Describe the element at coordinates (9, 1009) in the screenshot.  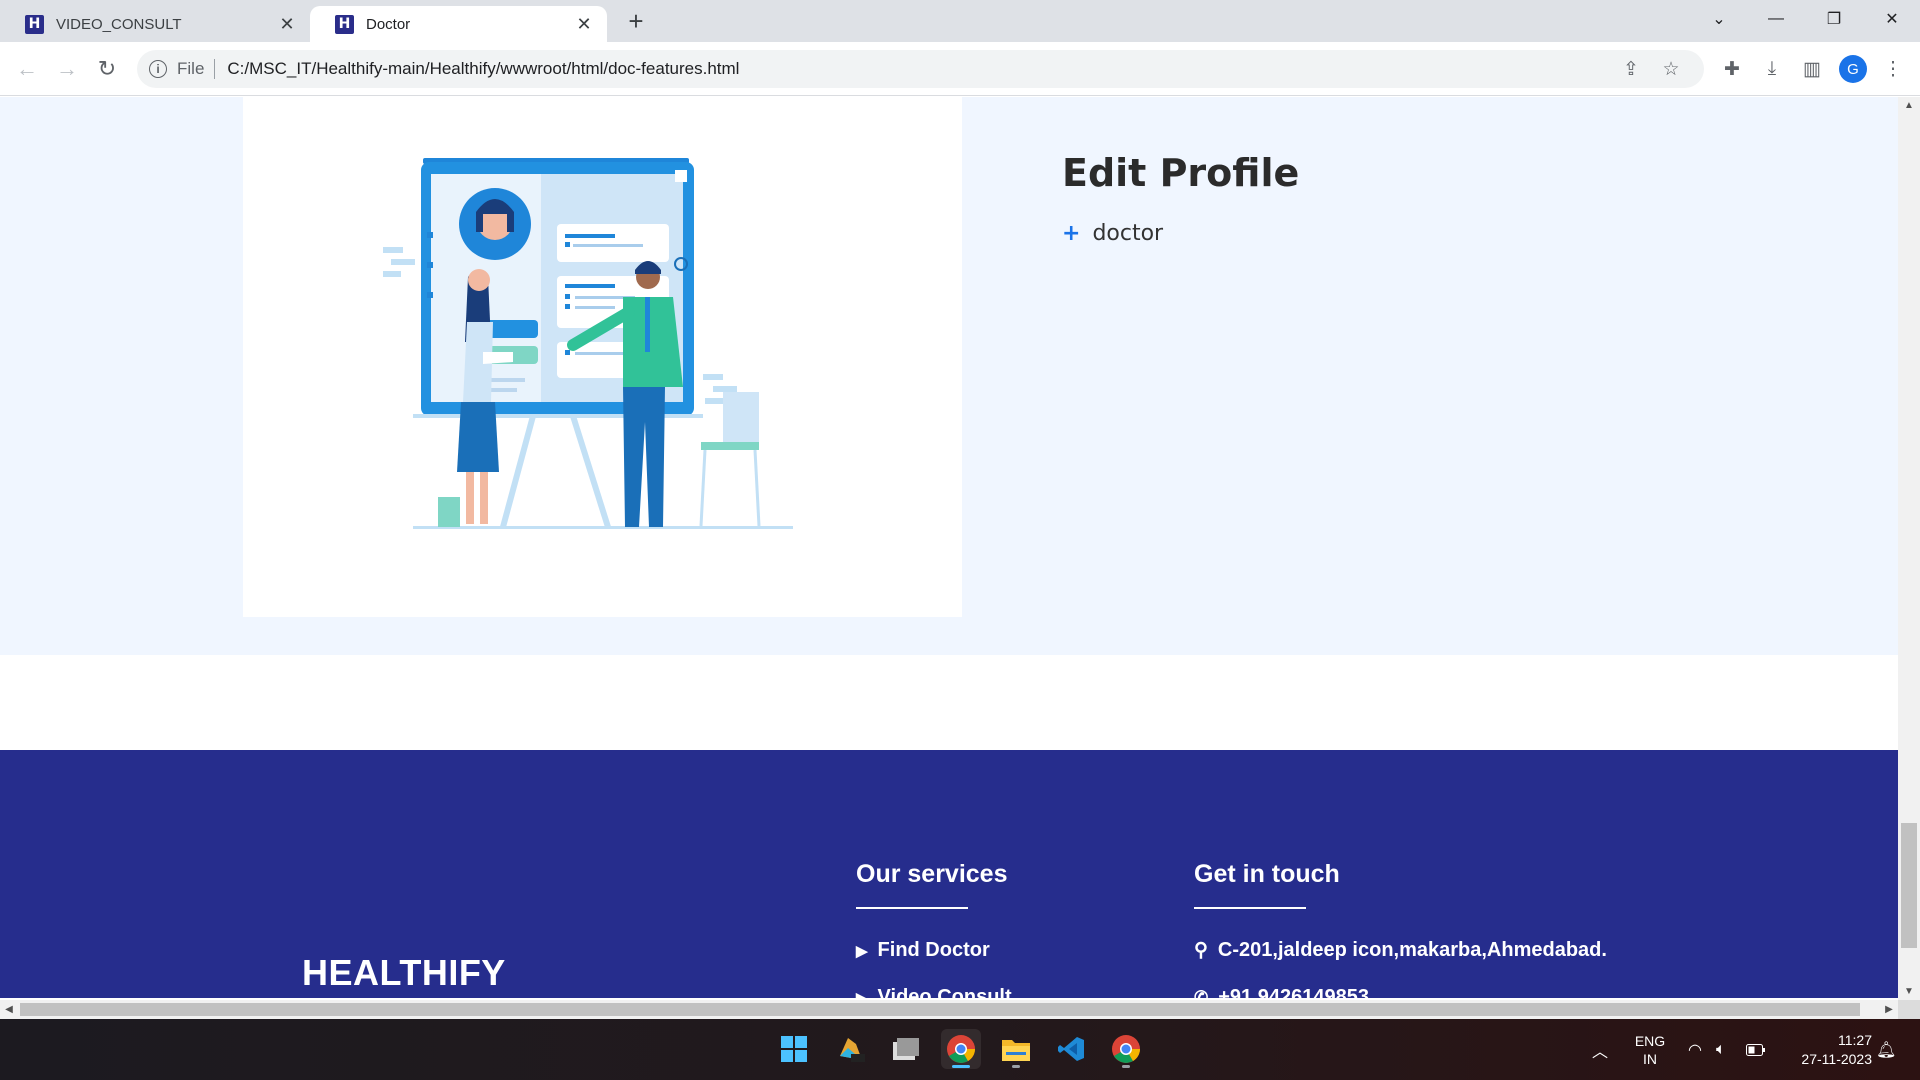
I see `scroll-left-arrow-icon: ◀` at that location.